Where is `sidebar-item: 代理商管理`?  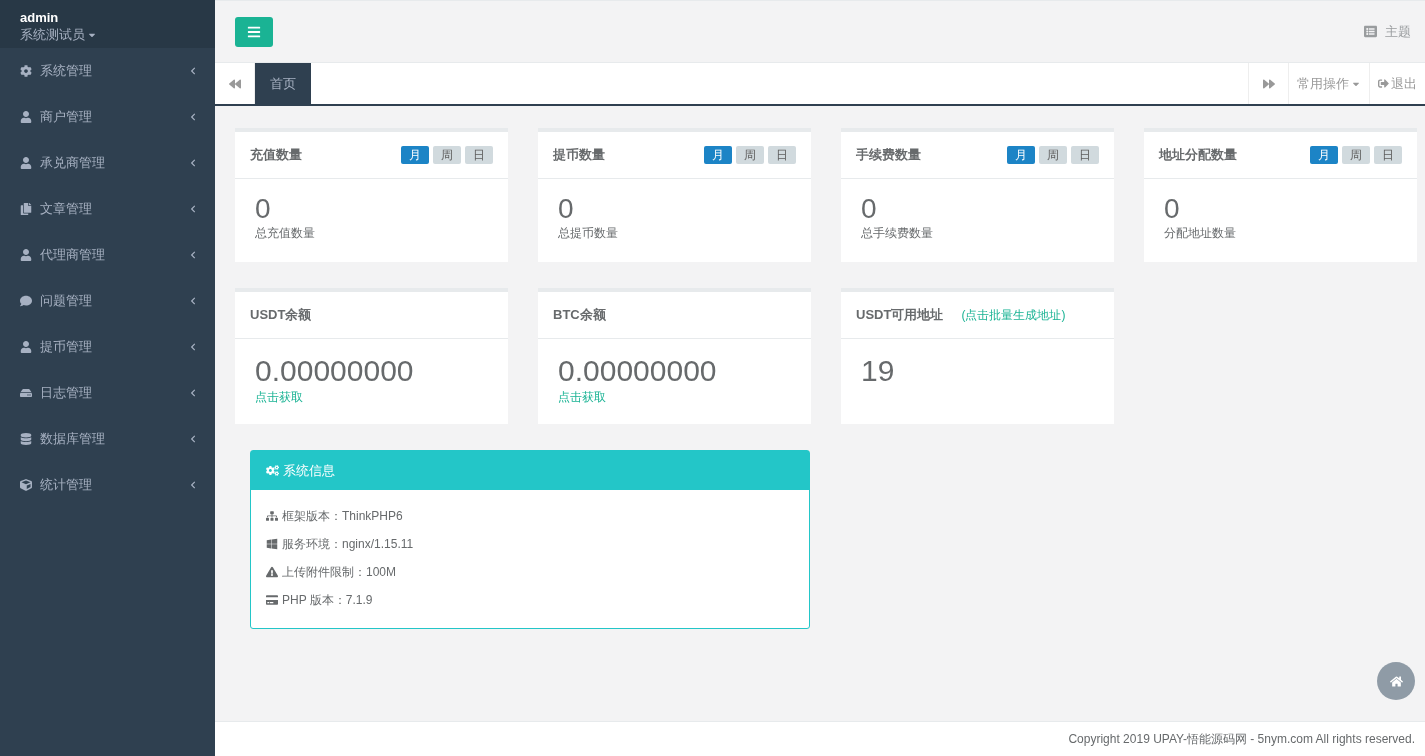 sidebar-item: 代理商管理 is located at coordinates (107, 255).